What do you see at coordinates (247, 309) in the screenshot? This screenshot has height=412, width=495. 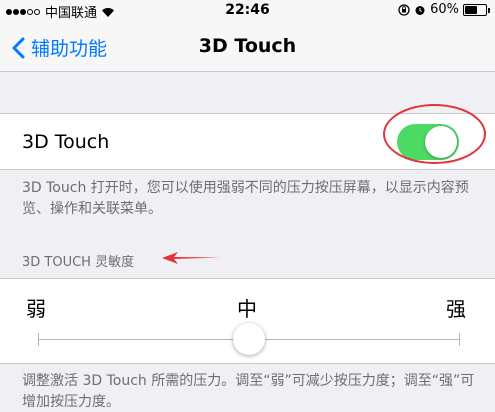 I see `sensitivity-medium-label: 中` at bounding box center [247, 309].